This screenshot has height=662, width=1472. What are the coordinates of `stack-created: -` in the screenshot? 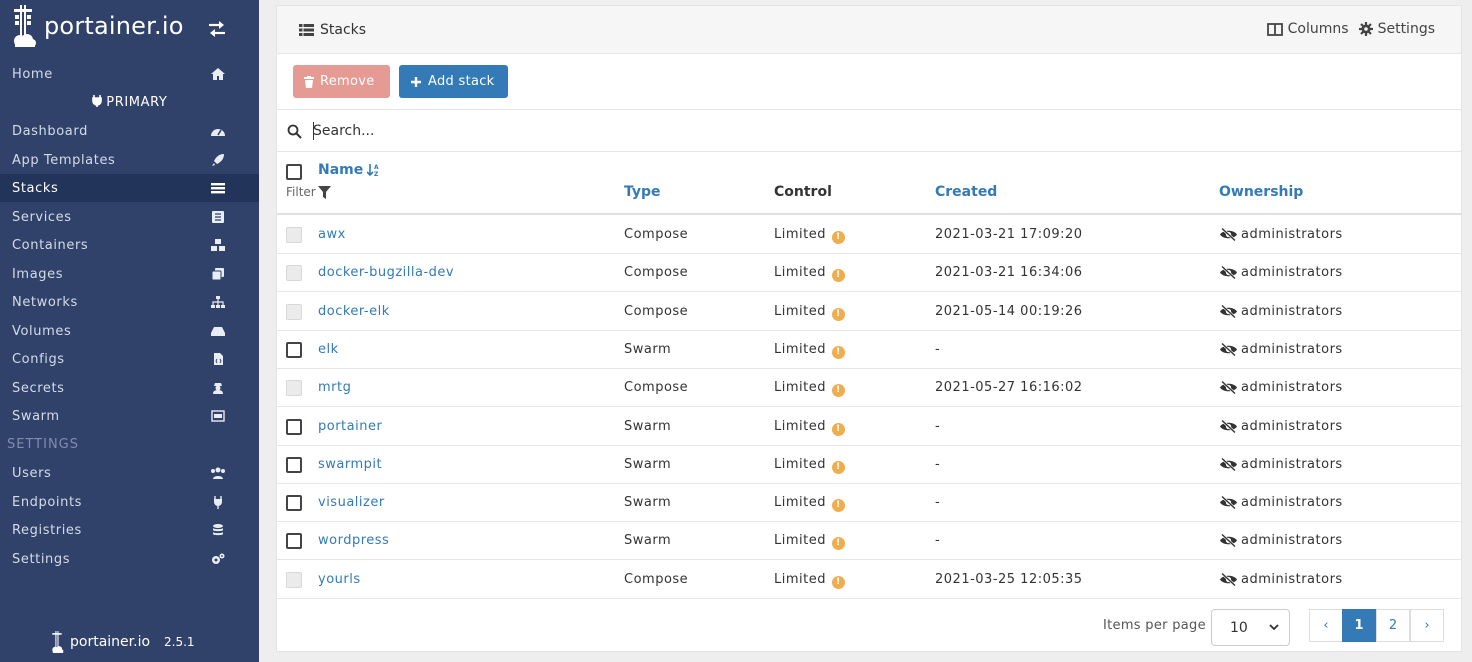 It's located at (938, 503).